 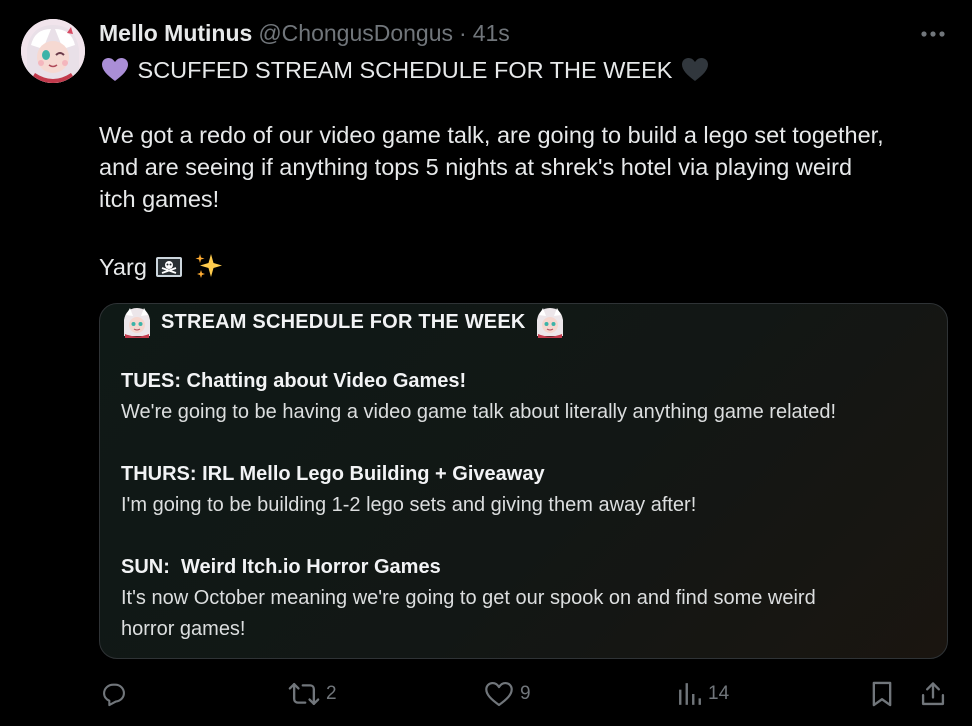 I want to click on reply-button, so click(x=117, y=694).